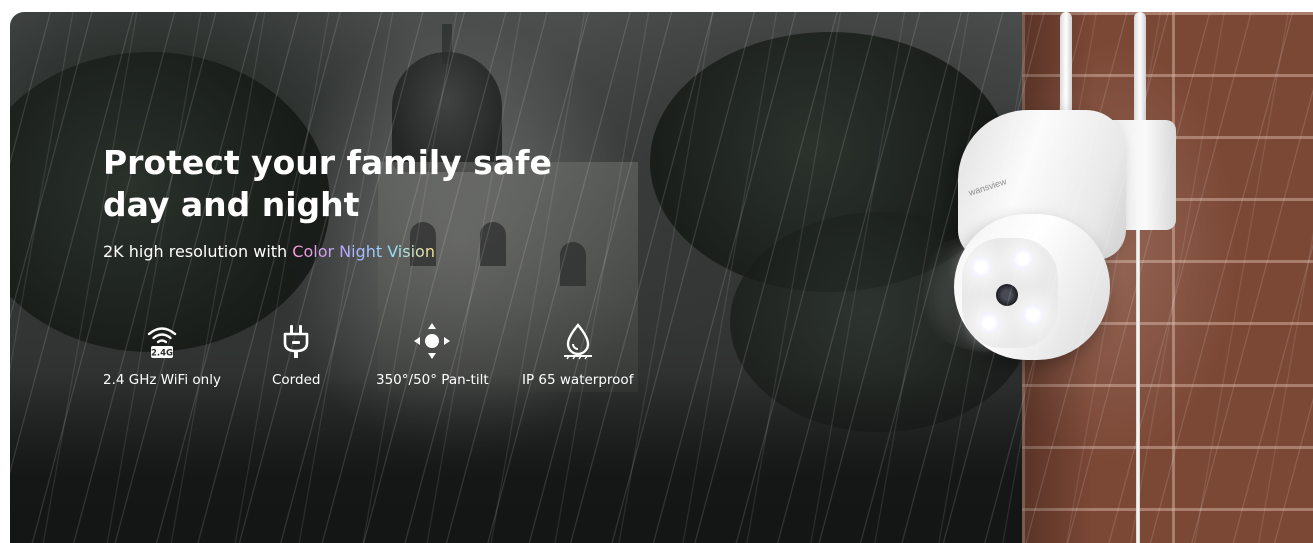  What do you see at coordinates (353, 184) in the screenshot?
I see `hero-headline: Protect your family safe day and night` at bounding box center [353, 184].